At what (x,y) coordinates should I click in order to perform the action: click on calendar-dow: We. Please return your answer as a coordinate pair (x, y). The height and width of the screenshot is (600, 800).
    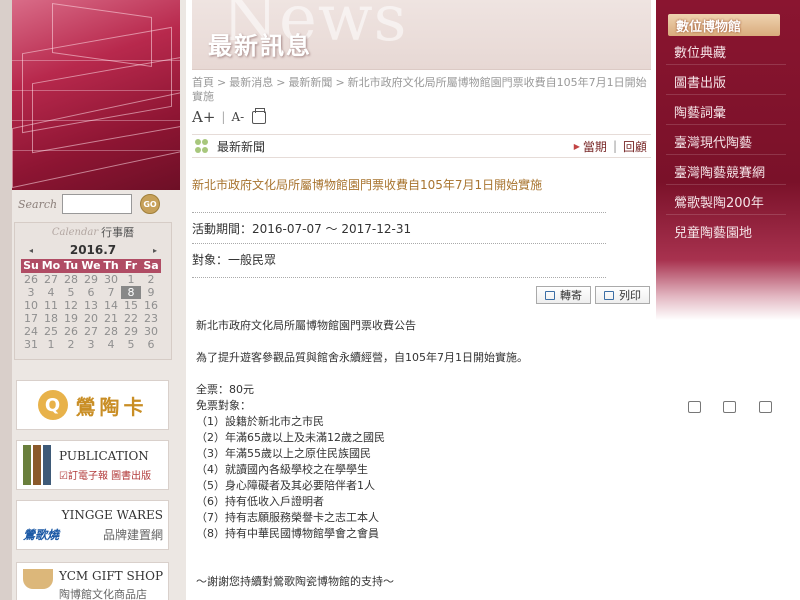
    Looking at the image, I should click on (91, 266).